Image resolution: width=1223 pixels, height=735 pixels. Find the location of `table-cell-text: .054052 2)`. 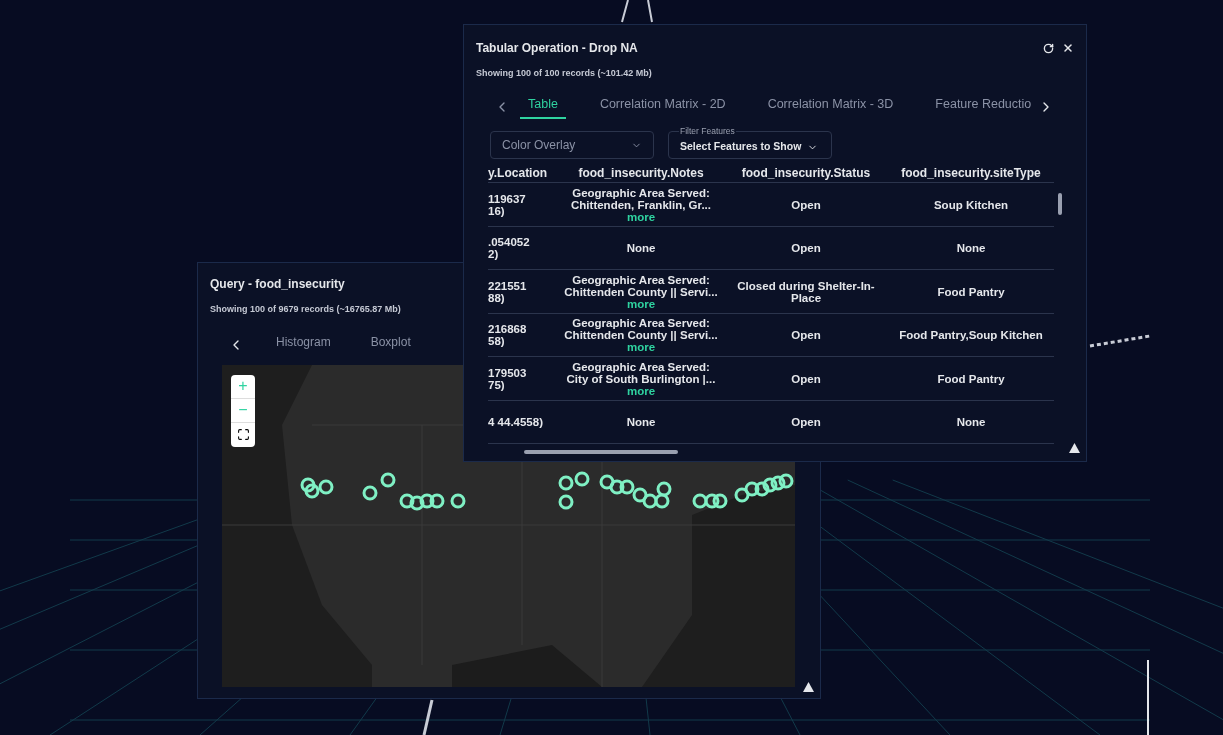

table-cell-text: .054052 2) is located at coordinates (509, 248).